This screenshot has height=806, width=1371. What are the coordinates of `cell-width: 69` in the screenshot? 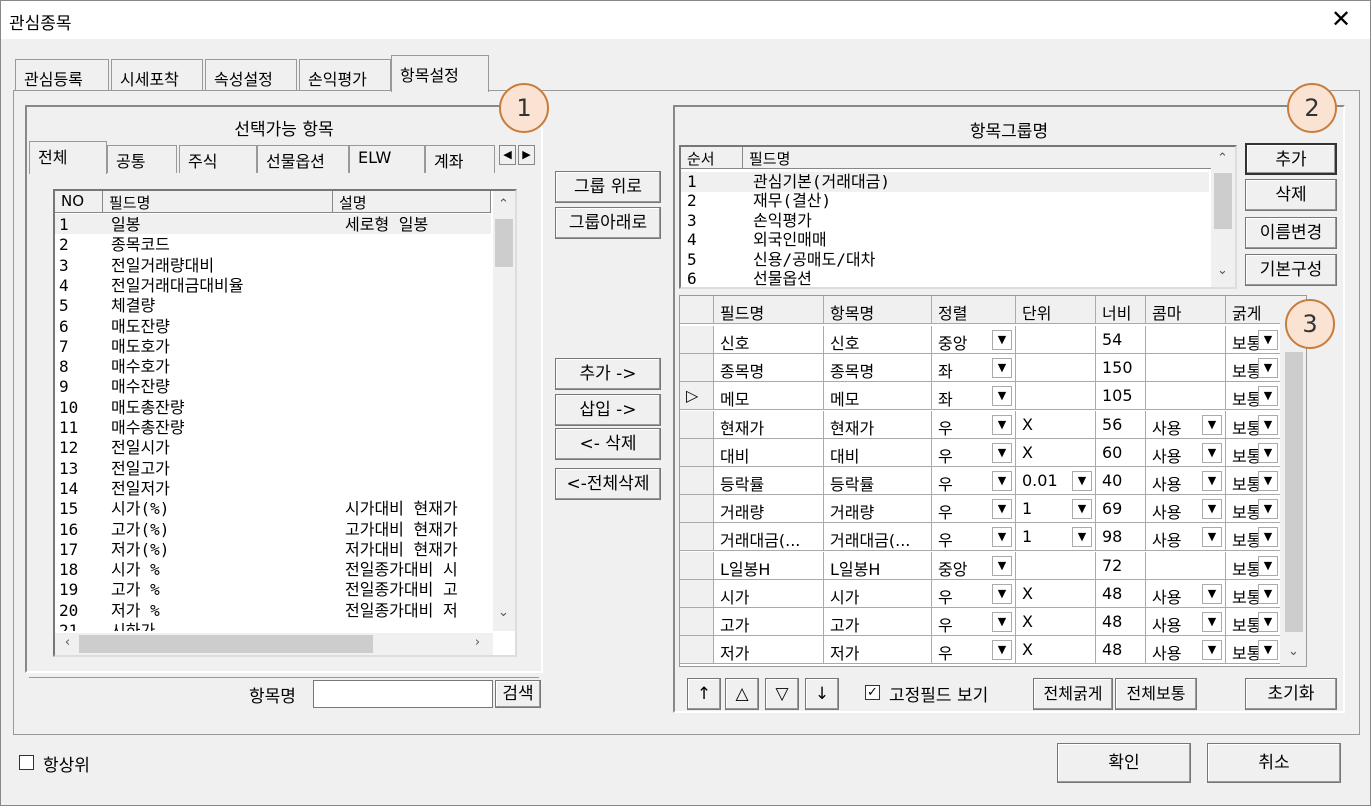 It's located at (1121, 509).